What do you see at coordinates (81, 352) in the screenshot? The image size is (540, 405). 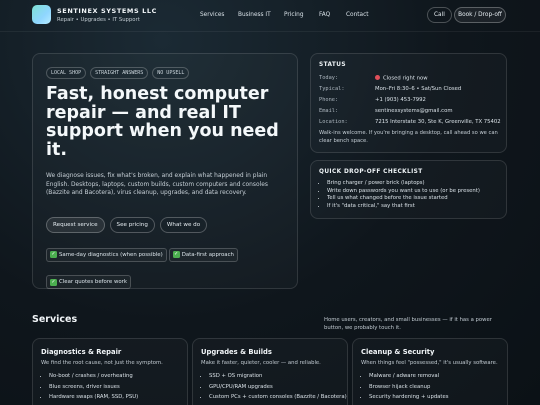 I see `card-title: Diagnostics & Repair` at bounding box center [81, 352].